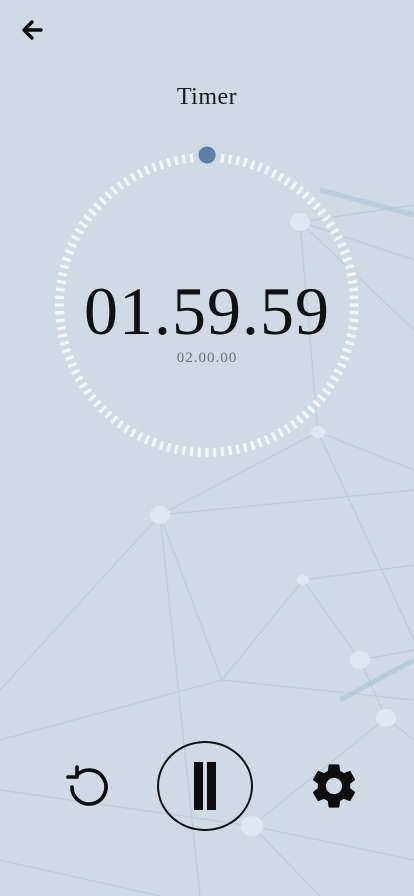 Image resolution: width=414 pixels, height=896 pixels. I want to click on gear-icon, so click(334, 786).